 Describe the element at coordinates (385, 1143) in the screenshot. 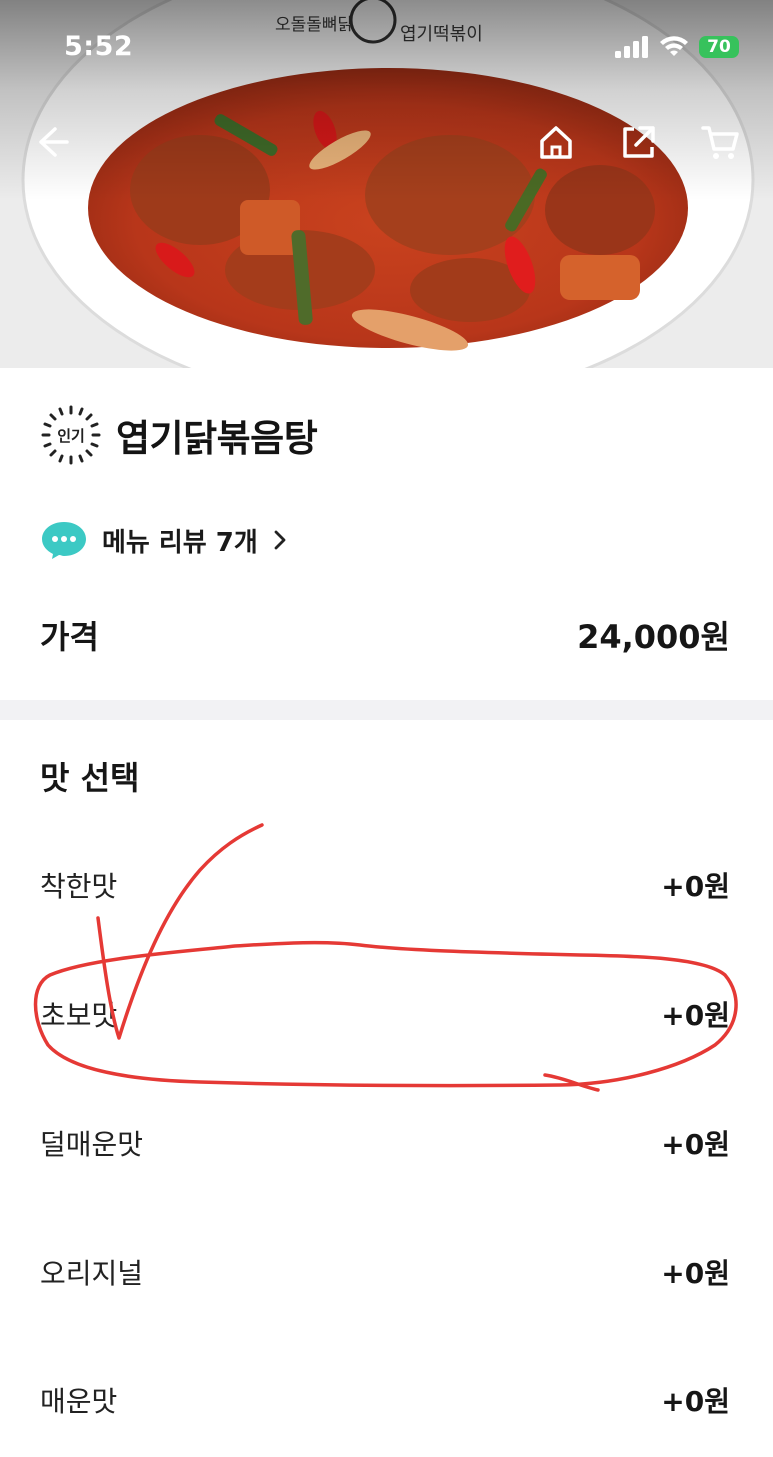

I see `flavor-option-row: 덜매운맛 +0원` at that location.